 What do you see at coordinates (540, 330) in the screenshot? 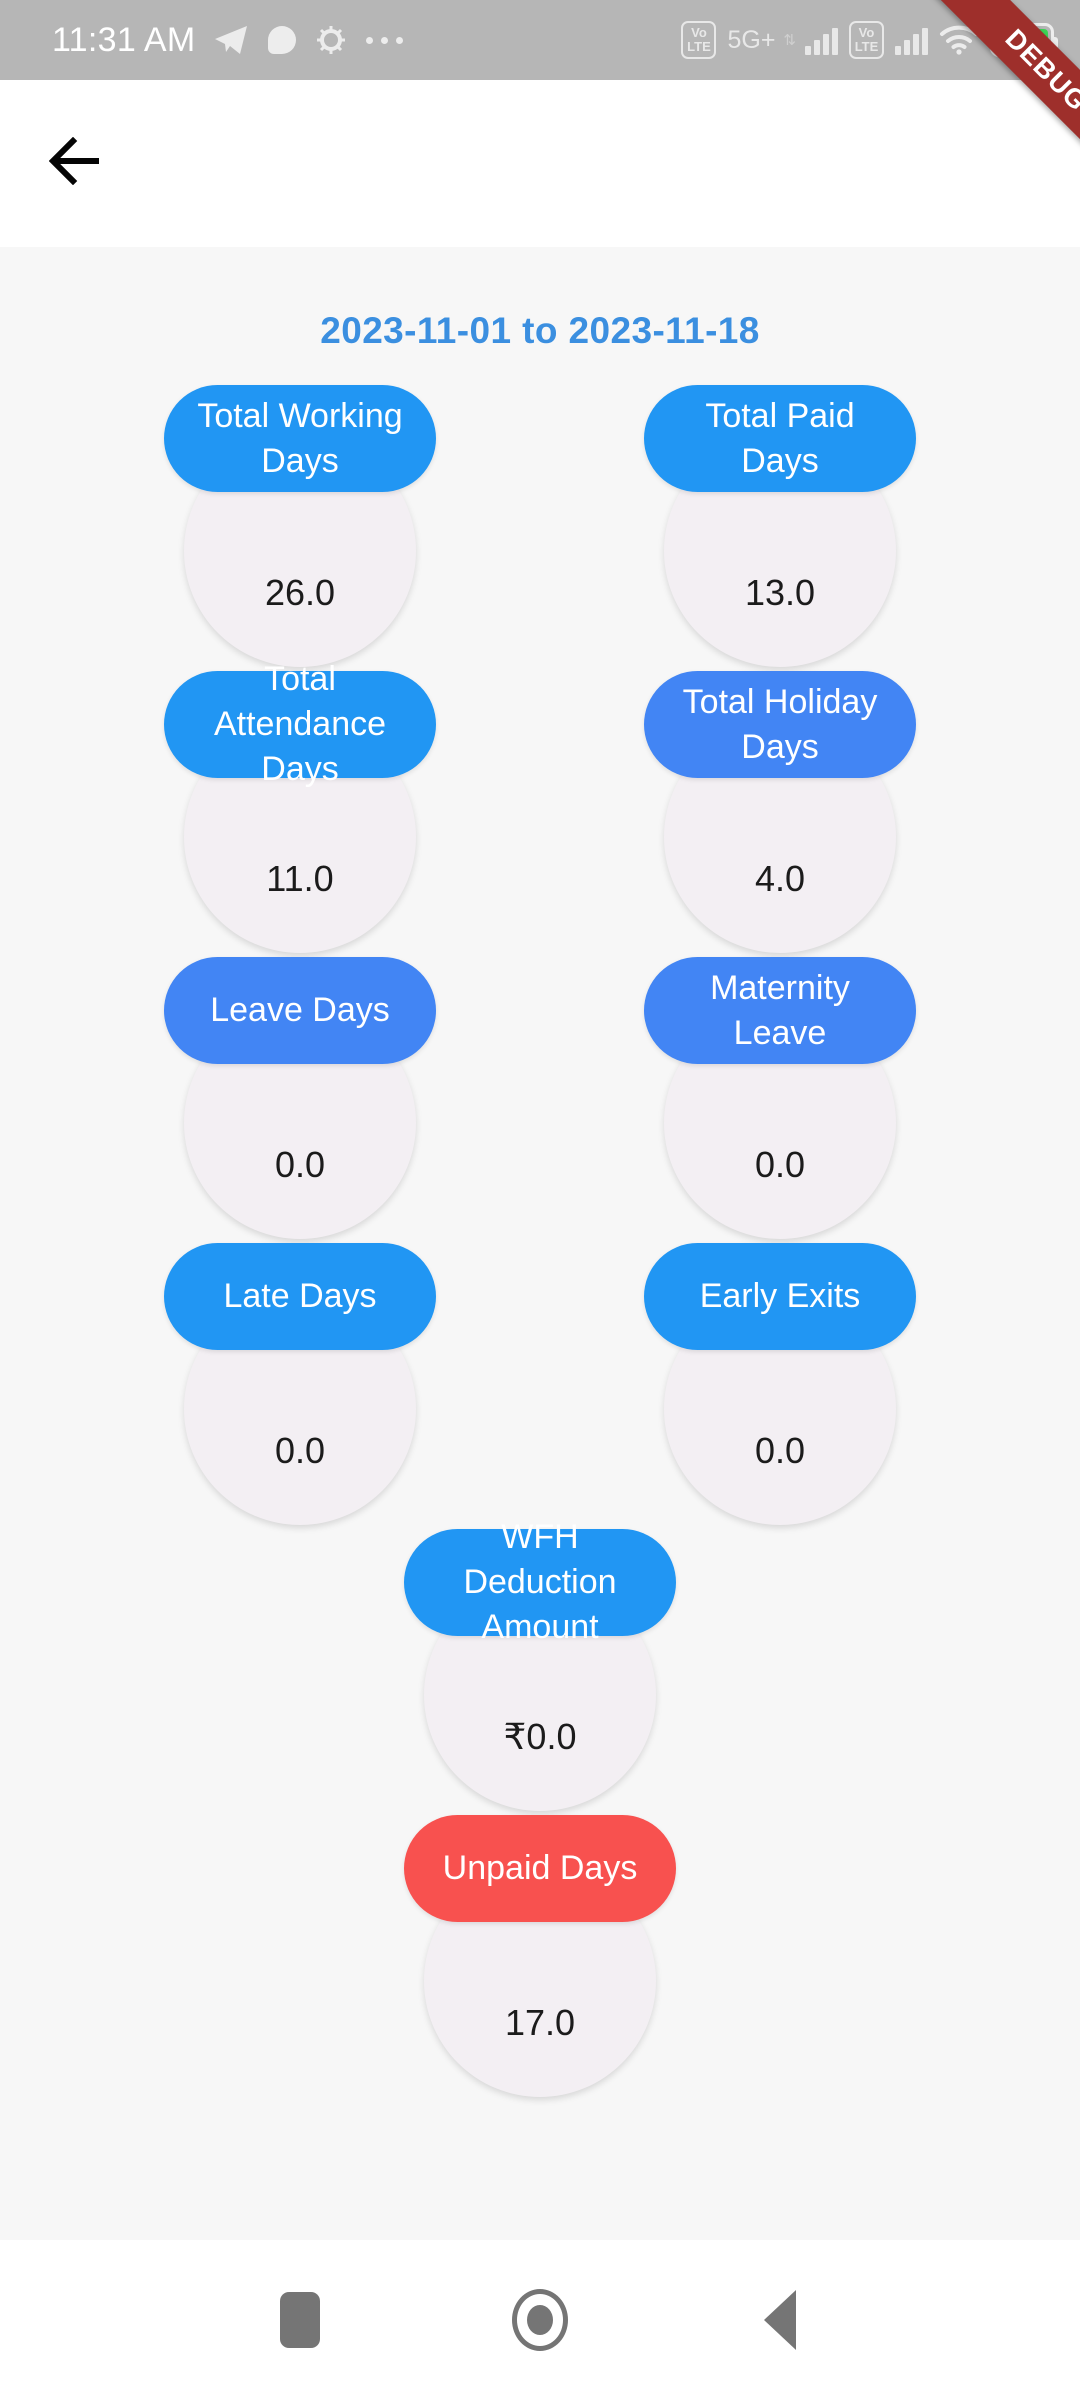
I see `date-range-title: 2023-11-01 to 2023-11-18` at bounding box center [540, 330].